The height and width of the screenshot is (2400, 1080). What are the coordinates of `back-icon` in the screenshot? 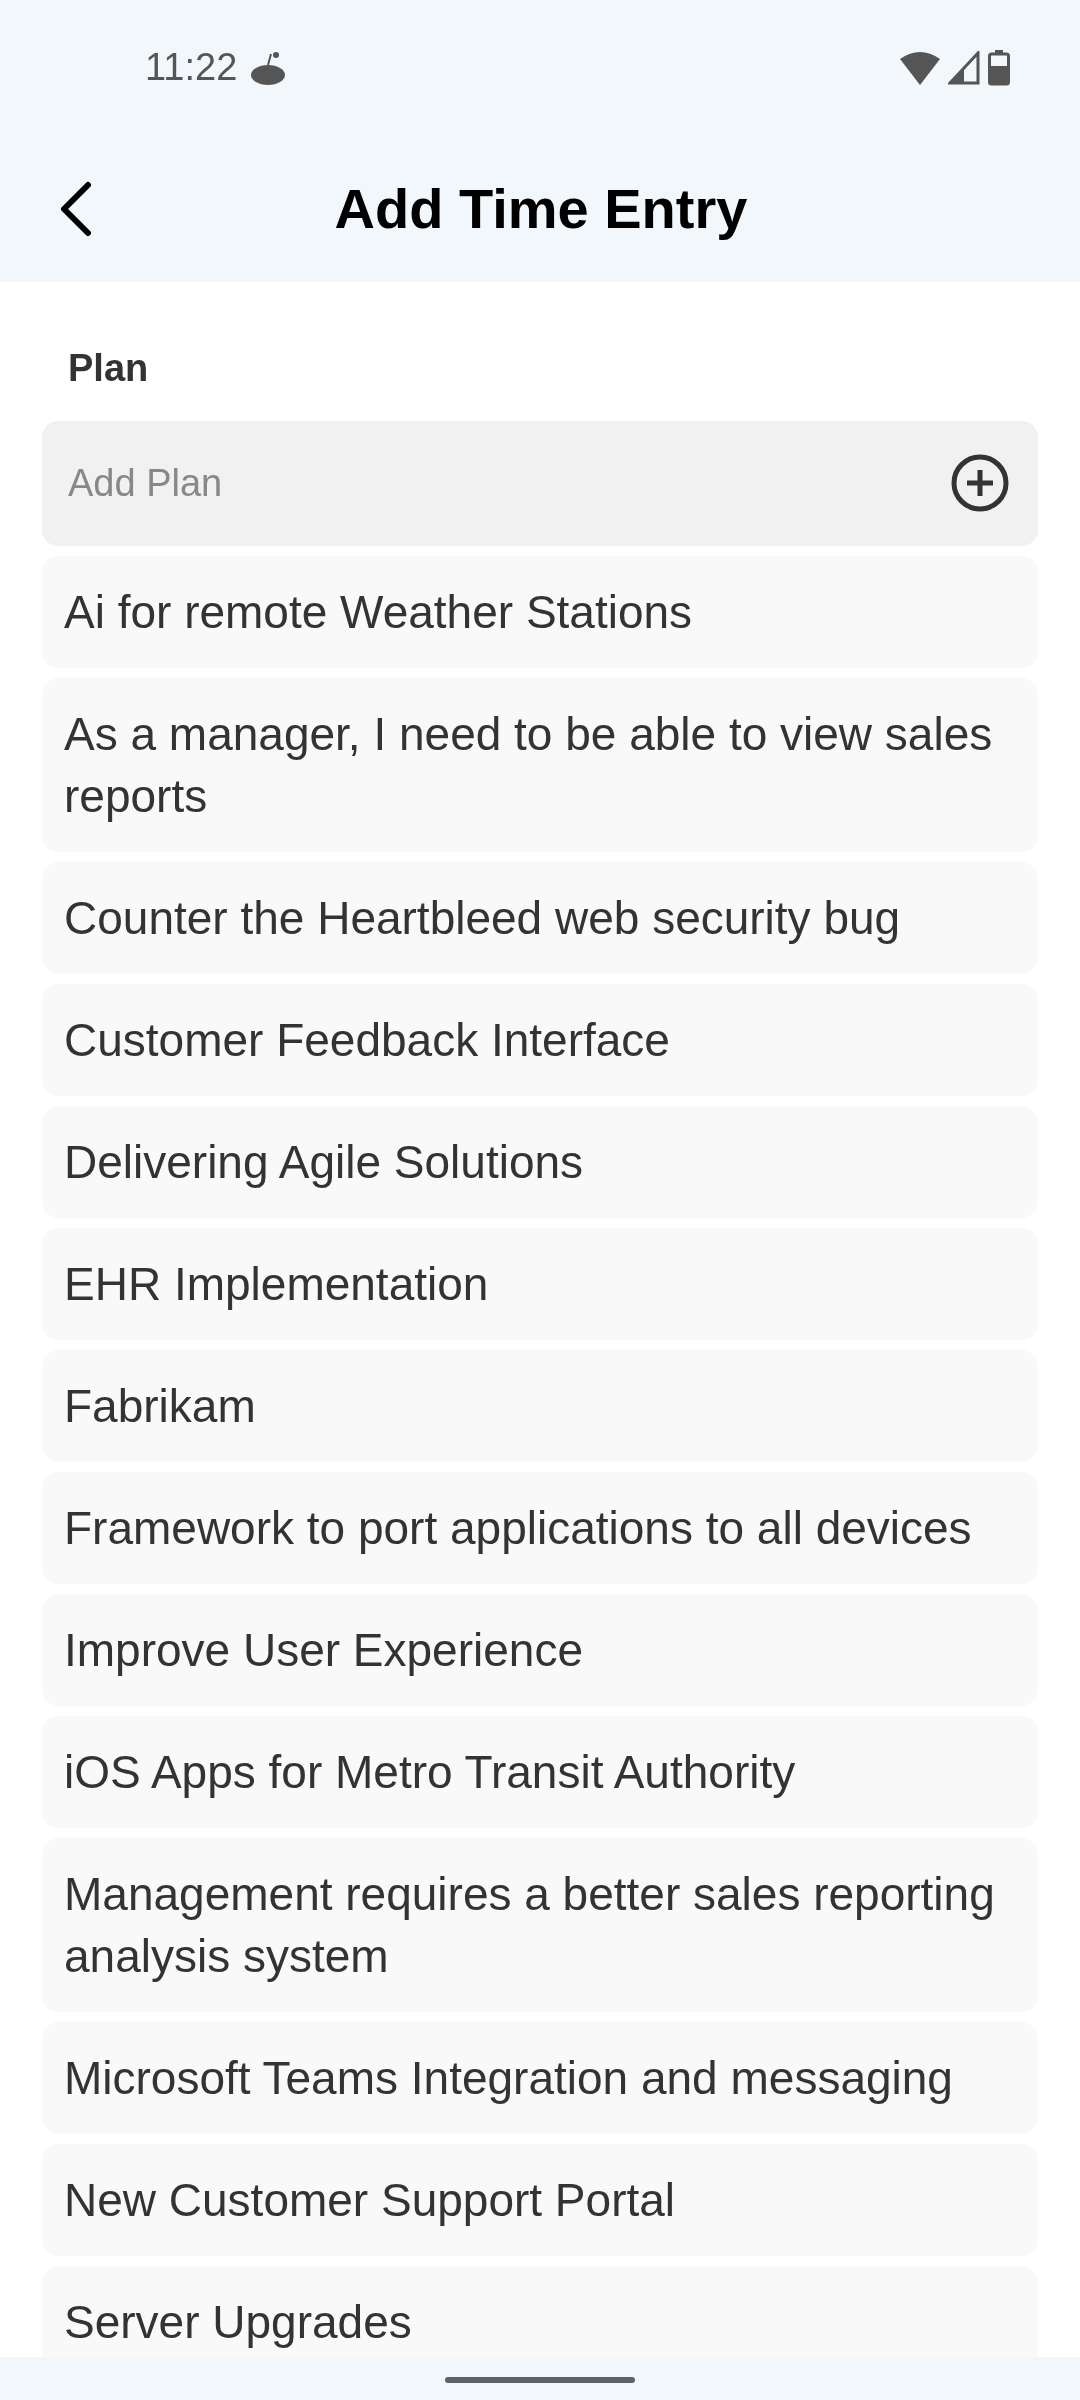 It's located at (75, 208).